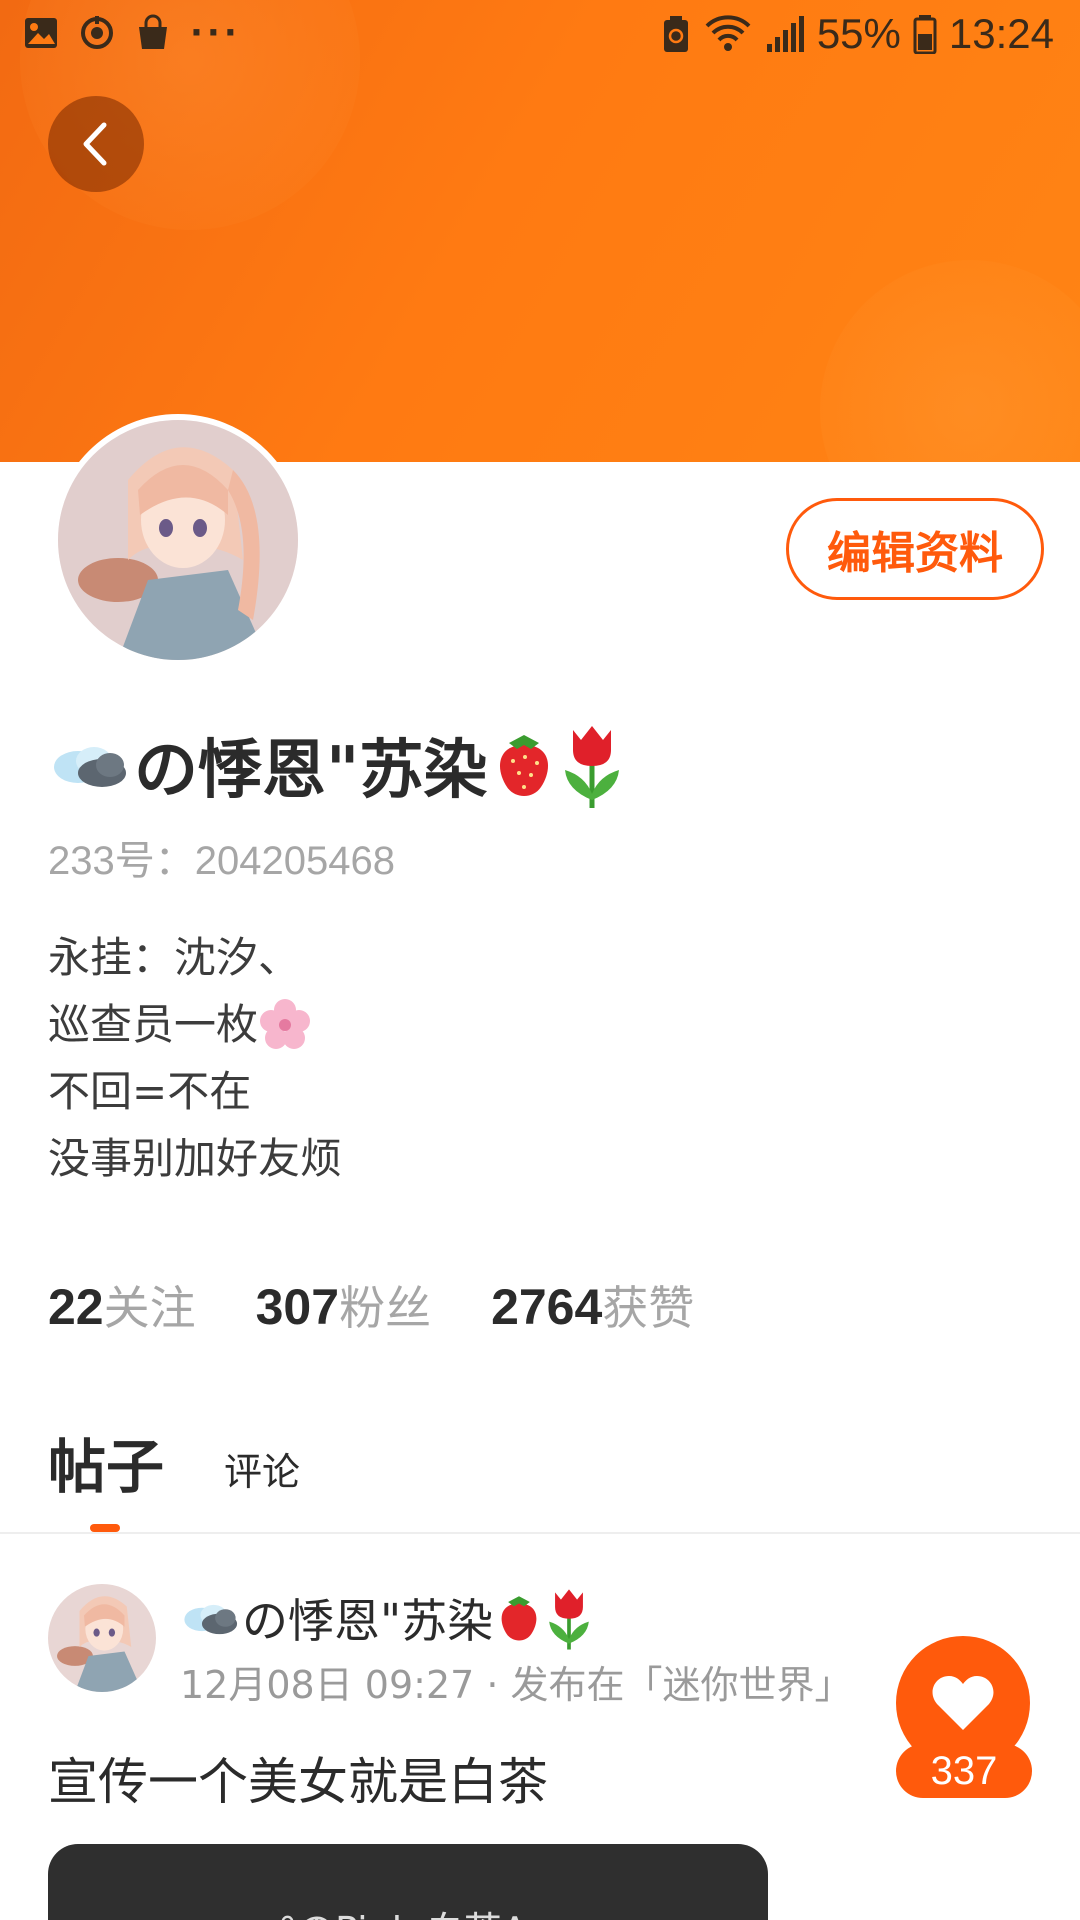 Image resolution: width=1080 pixels, height=1920 pixels. What do you see at coordinates (298, 1778) in the screenshot?
I see `post-title: 宣传一个美女就是白茶` at bounding box center [298, 1778].